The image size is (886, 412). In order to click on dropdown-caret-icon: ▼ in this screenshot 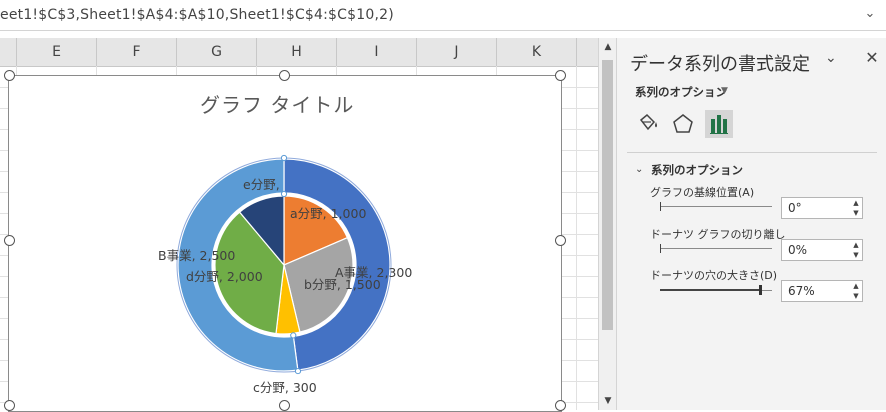, I will do `click(724, 91)`.